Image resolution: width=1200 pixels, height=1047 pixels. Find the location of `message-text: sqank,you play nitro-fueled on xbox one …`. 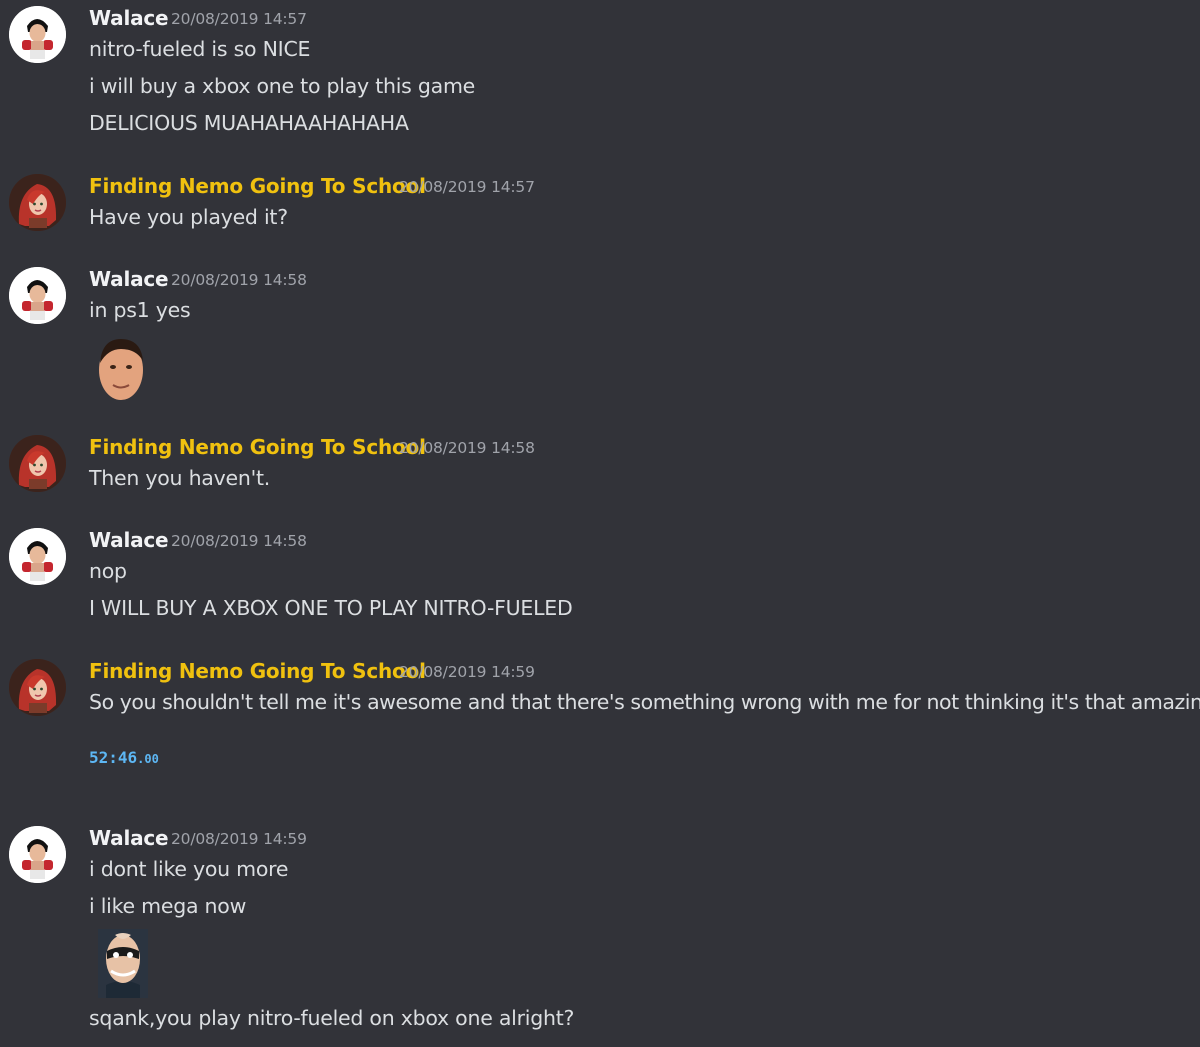

message-text: sqank,you play nitro-fueled on xbox one … is located at coordinates (332, 1018).